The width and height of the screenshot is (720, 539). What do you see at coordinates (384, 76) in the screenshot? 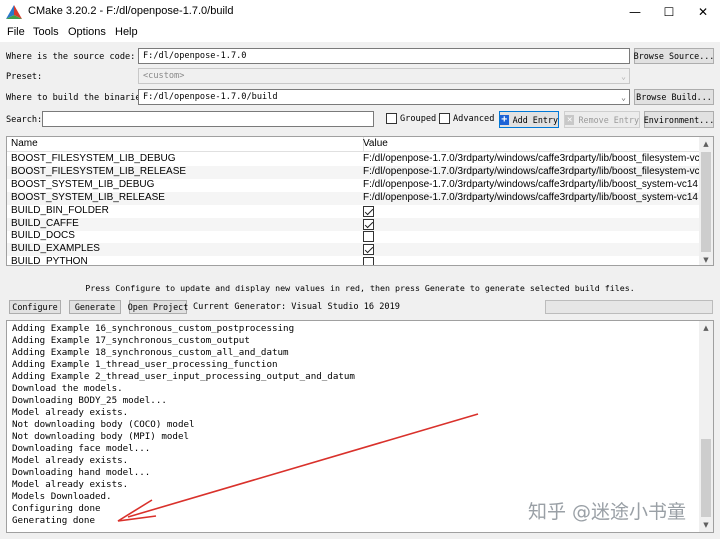
I see `preset-combo: <custom> ⌄` at bounding box center [384, 76].